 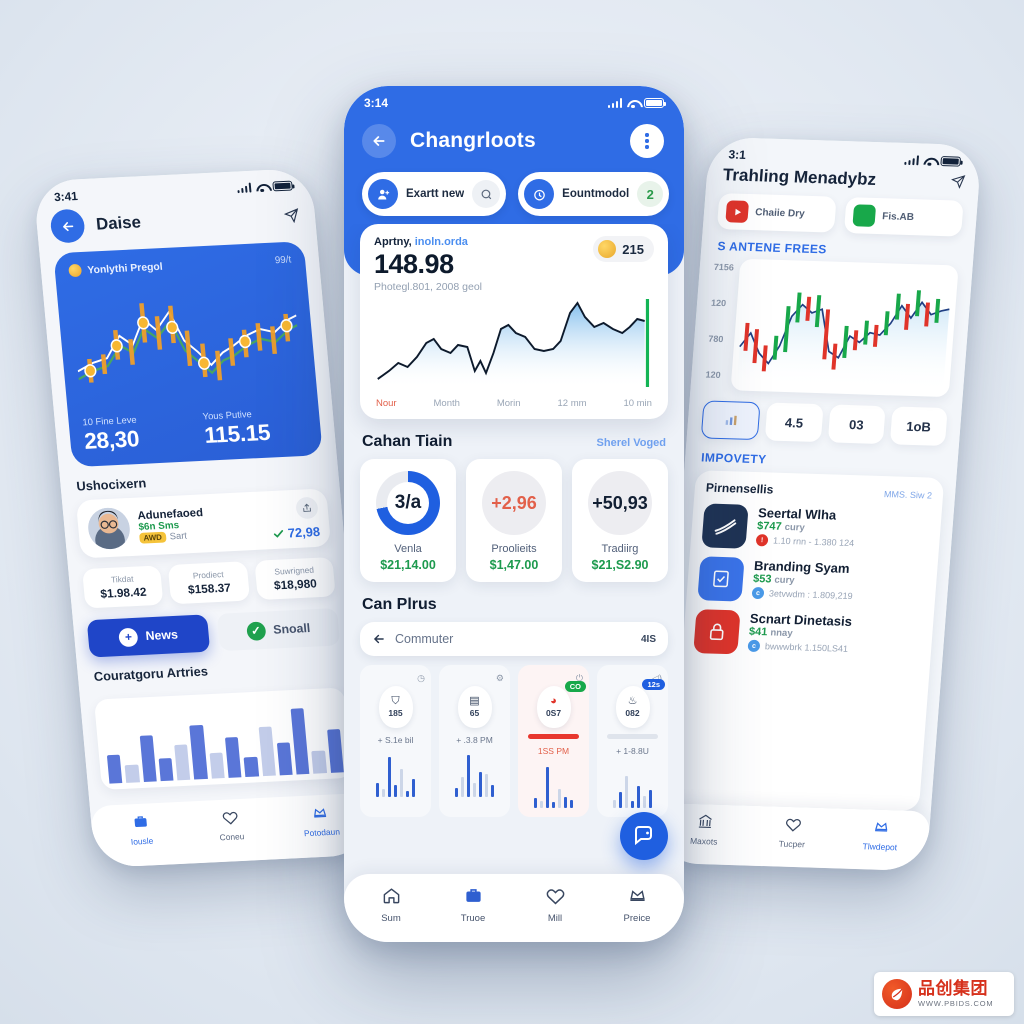 I want to click on axis-tick-4: 10 min, so click(x=637, y=403).